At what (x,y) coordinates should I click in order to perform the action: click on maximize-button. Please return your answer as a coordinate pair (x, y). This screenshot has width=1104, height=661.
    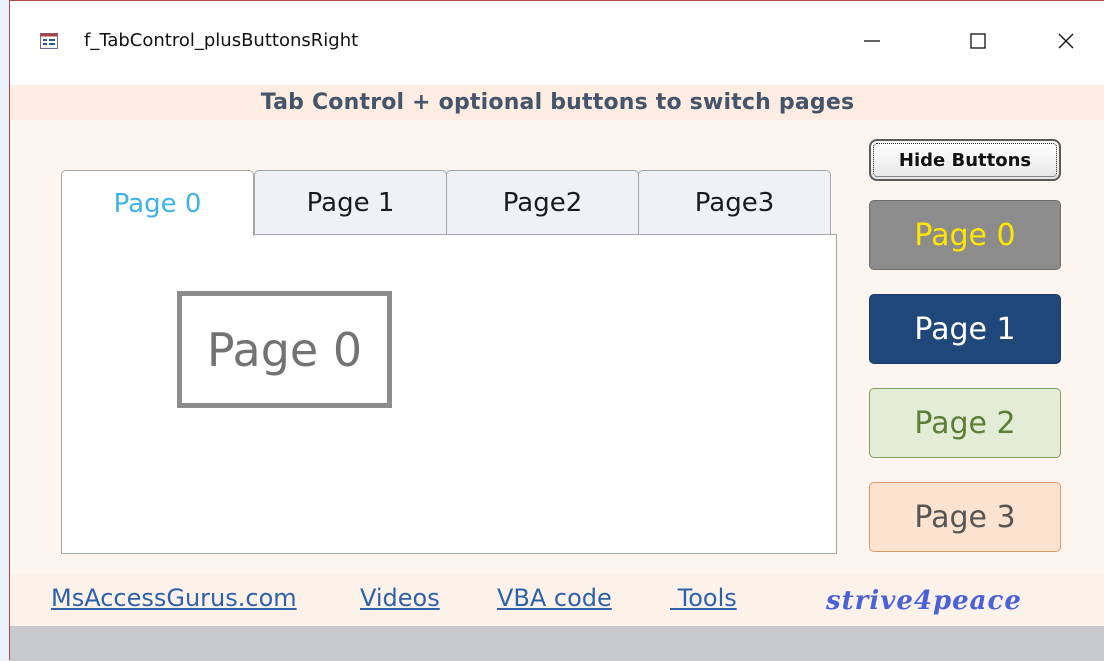
    Looking at the image, I should click on (978, 41).